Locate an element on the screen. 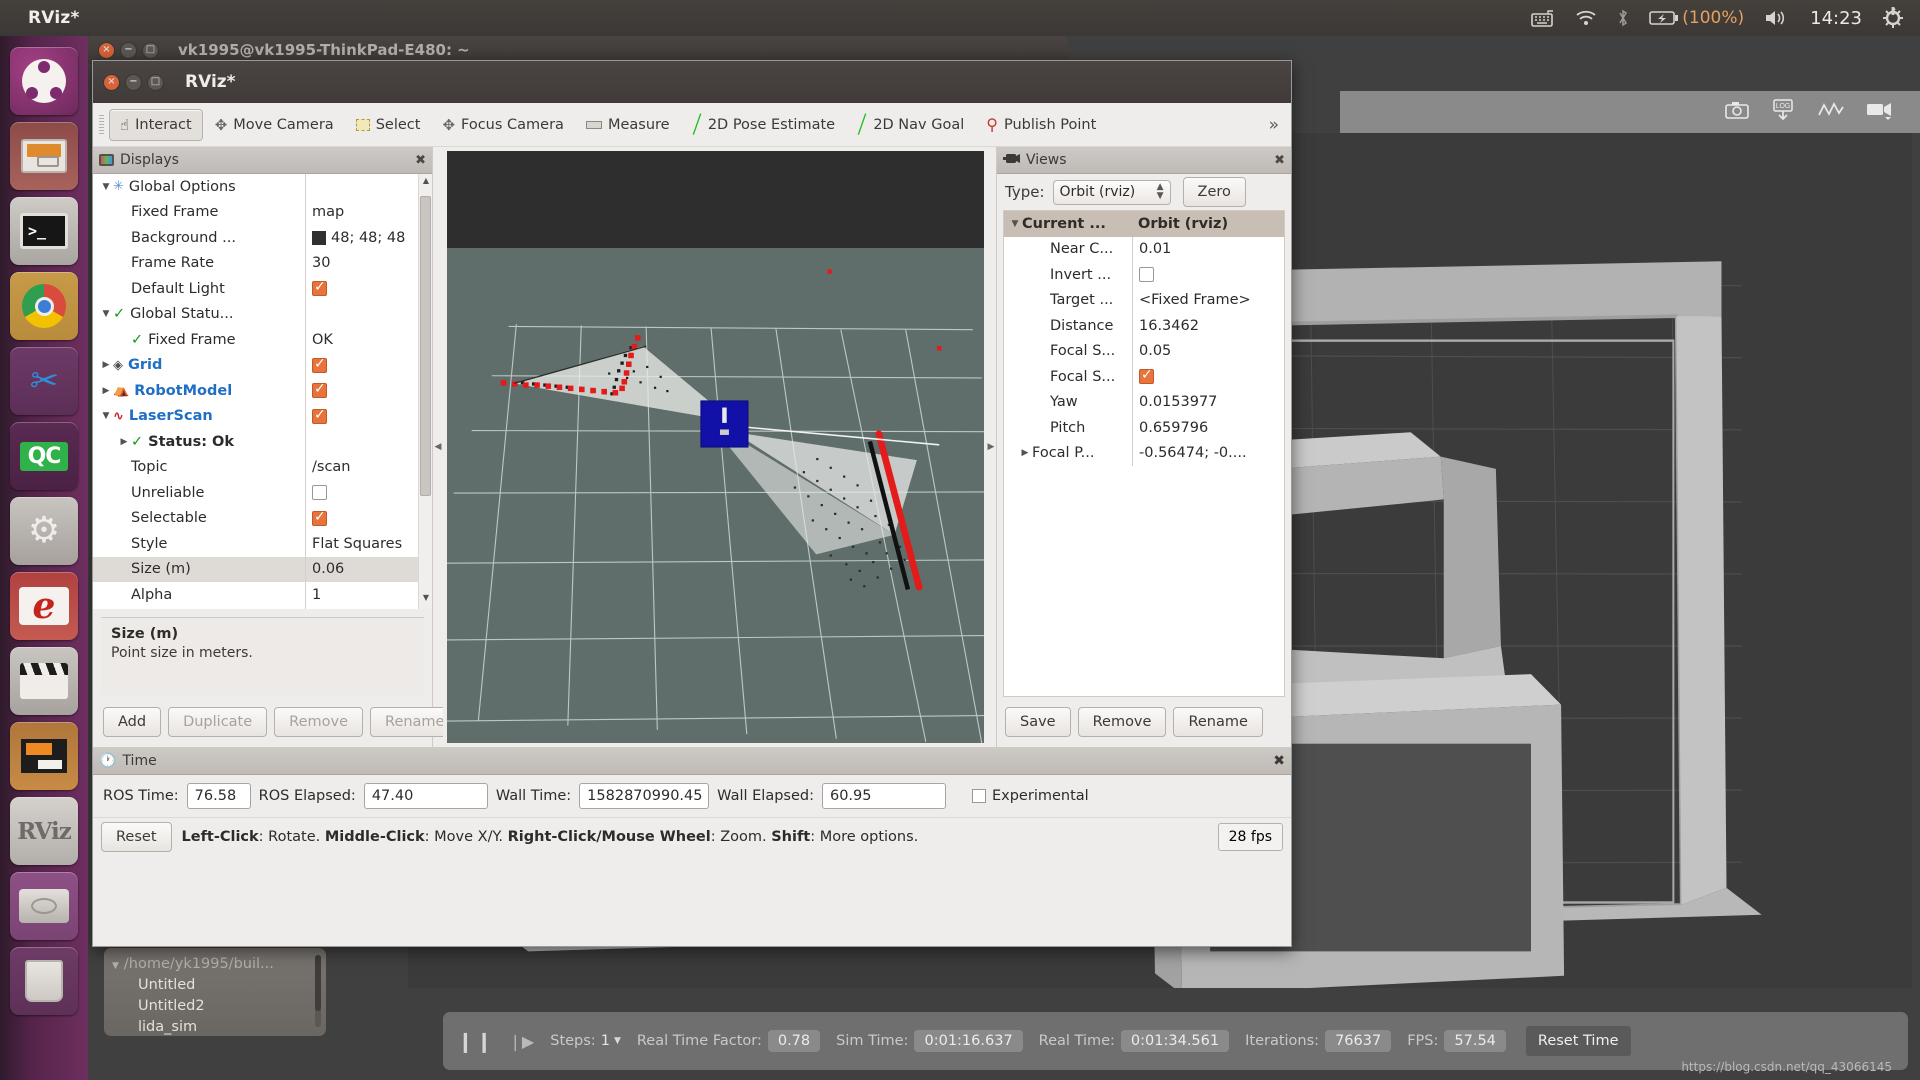  ros-time-input: 76.58 is located at coordinates (218, 796).